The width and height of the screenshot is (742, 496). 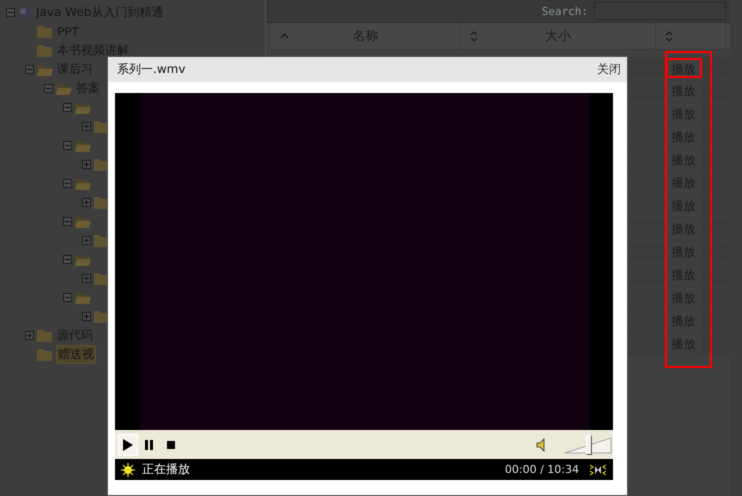 What do you see at coordinates (598, 470) in the screenshot?
I see `connection-icon` at bounding box center [598, 470].